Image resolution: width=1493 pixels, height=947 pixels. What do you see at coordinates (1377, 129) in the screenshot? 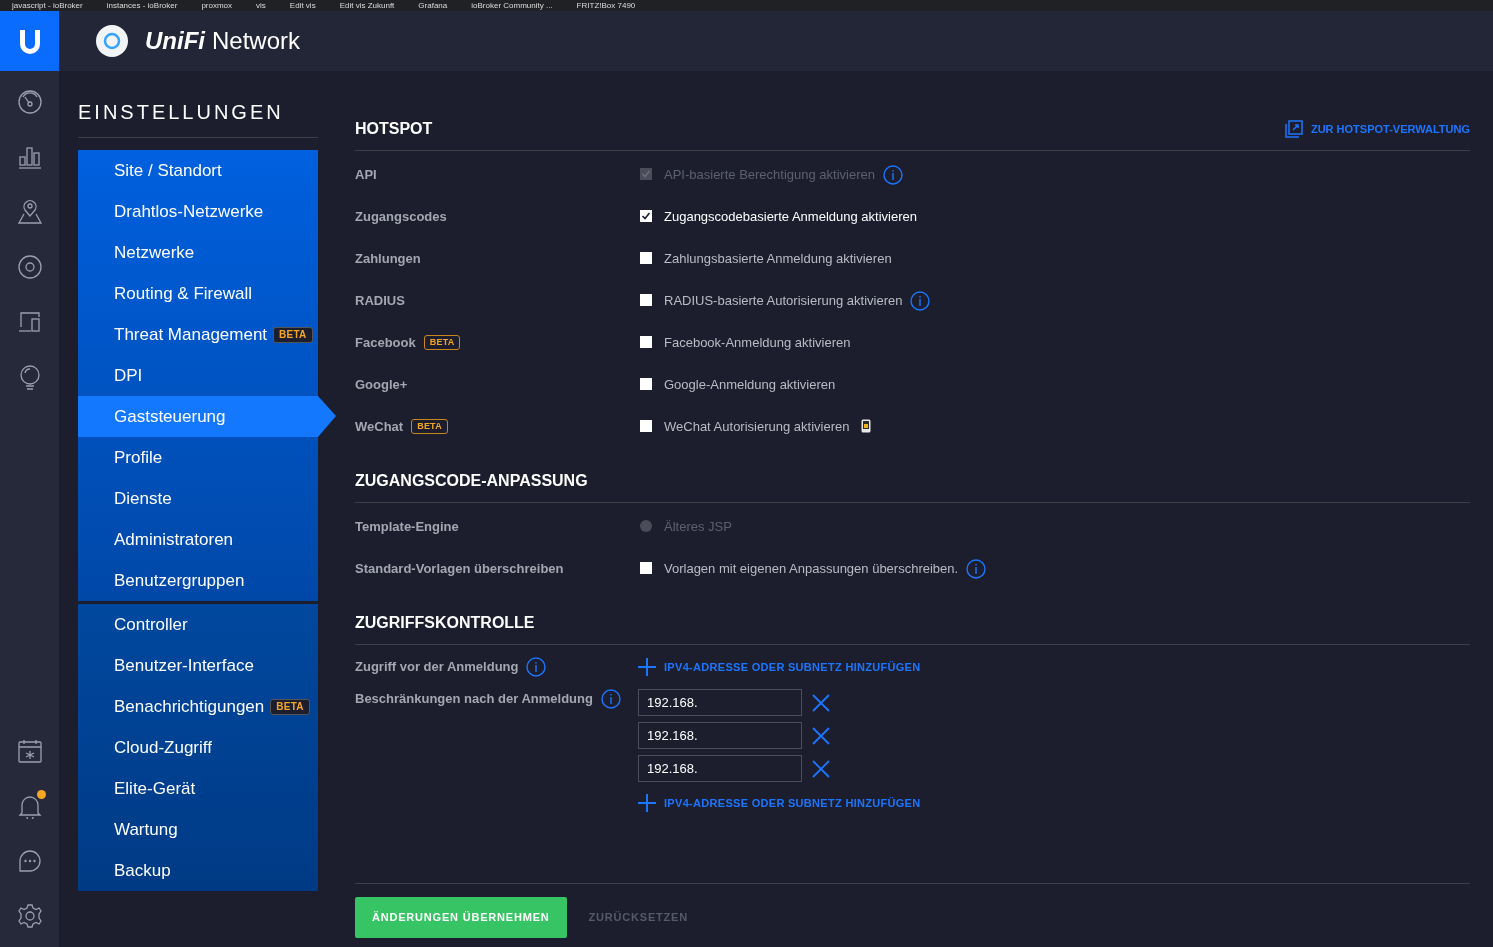
I see `hotspot-manager-link: ZUR HOTSPOT-VERWALTUNG` at bounding box center [1377, 129].